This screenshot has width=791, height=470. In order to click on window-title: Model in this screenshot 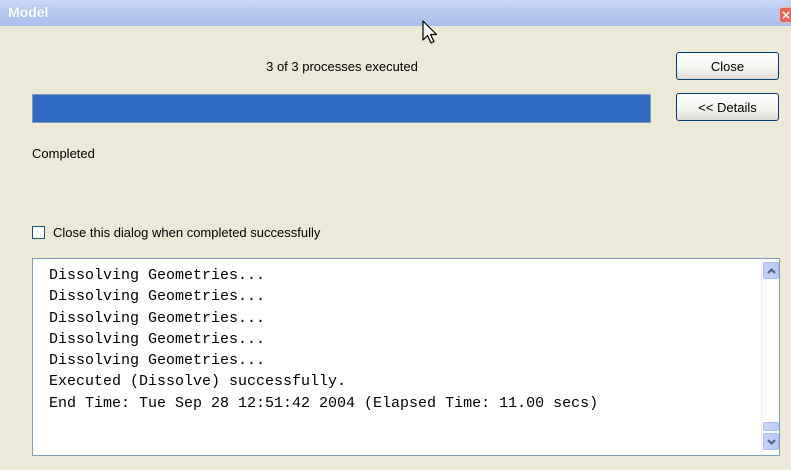, I will do `click(28, 12)`.